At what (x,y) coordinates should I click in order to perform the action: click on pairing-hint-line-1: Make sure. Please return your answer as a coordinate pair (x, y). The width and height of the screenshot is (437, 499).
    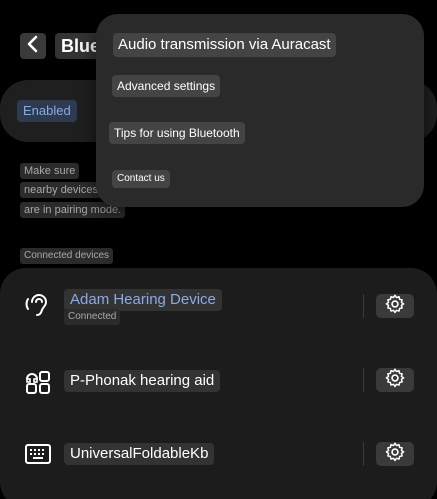
    Looking at the image, I should click on (50, 171).